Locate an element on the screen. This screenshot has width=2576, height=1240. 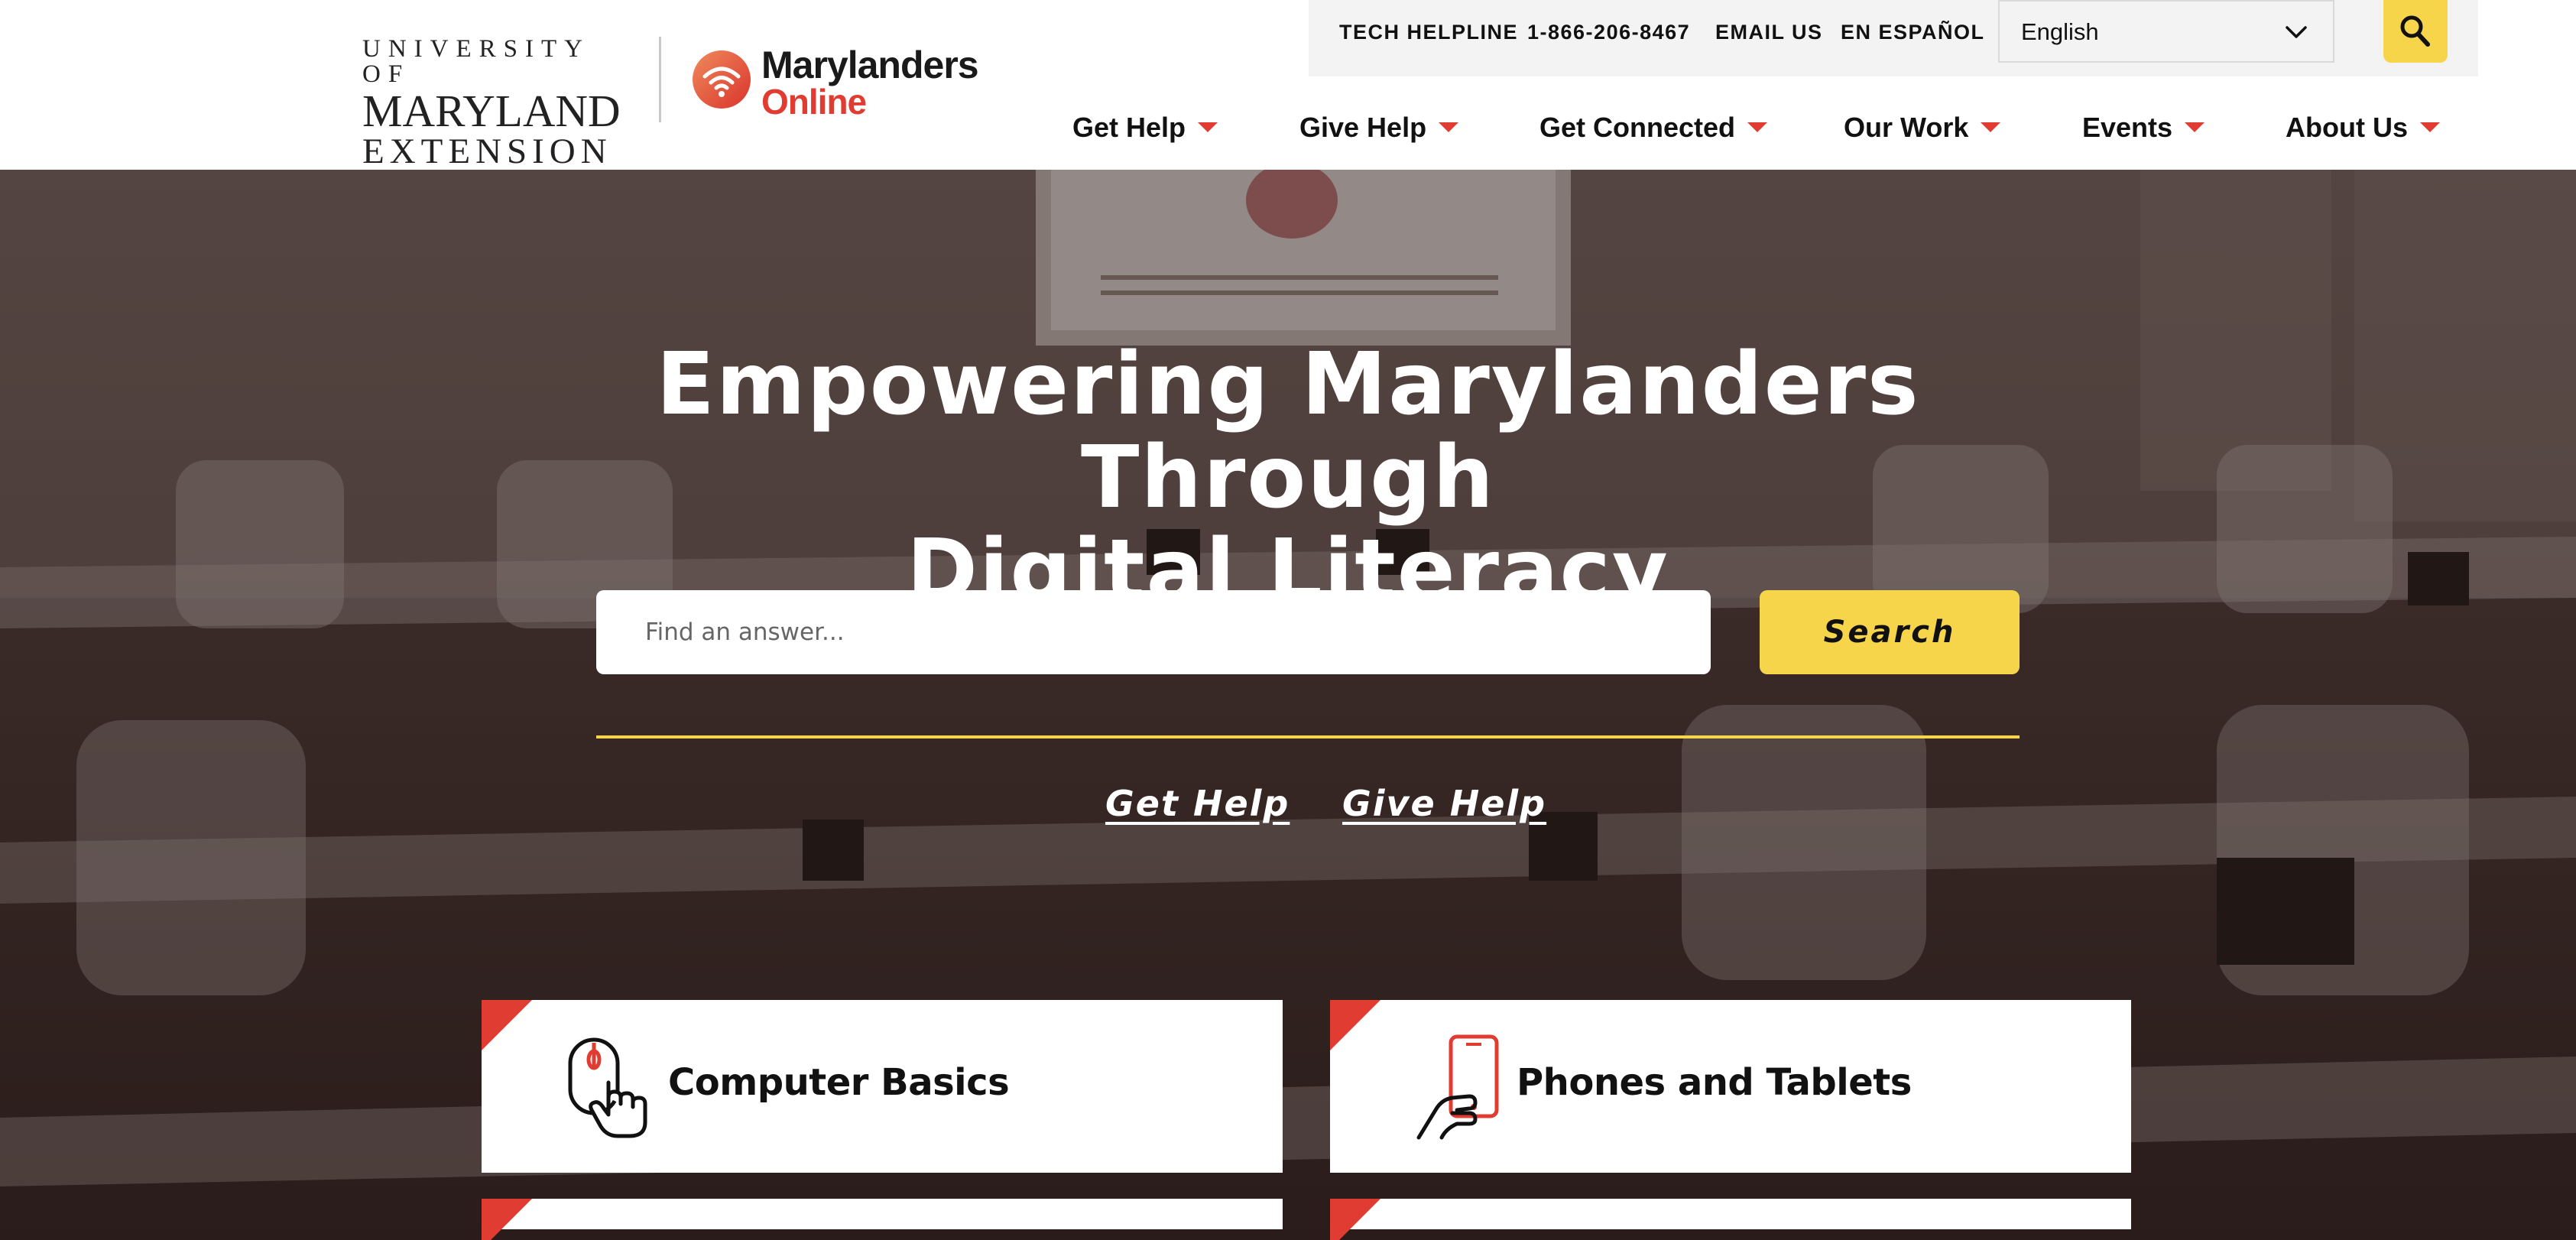
logo-line-extension: EXTENSION is located at coordinates (487, 151).